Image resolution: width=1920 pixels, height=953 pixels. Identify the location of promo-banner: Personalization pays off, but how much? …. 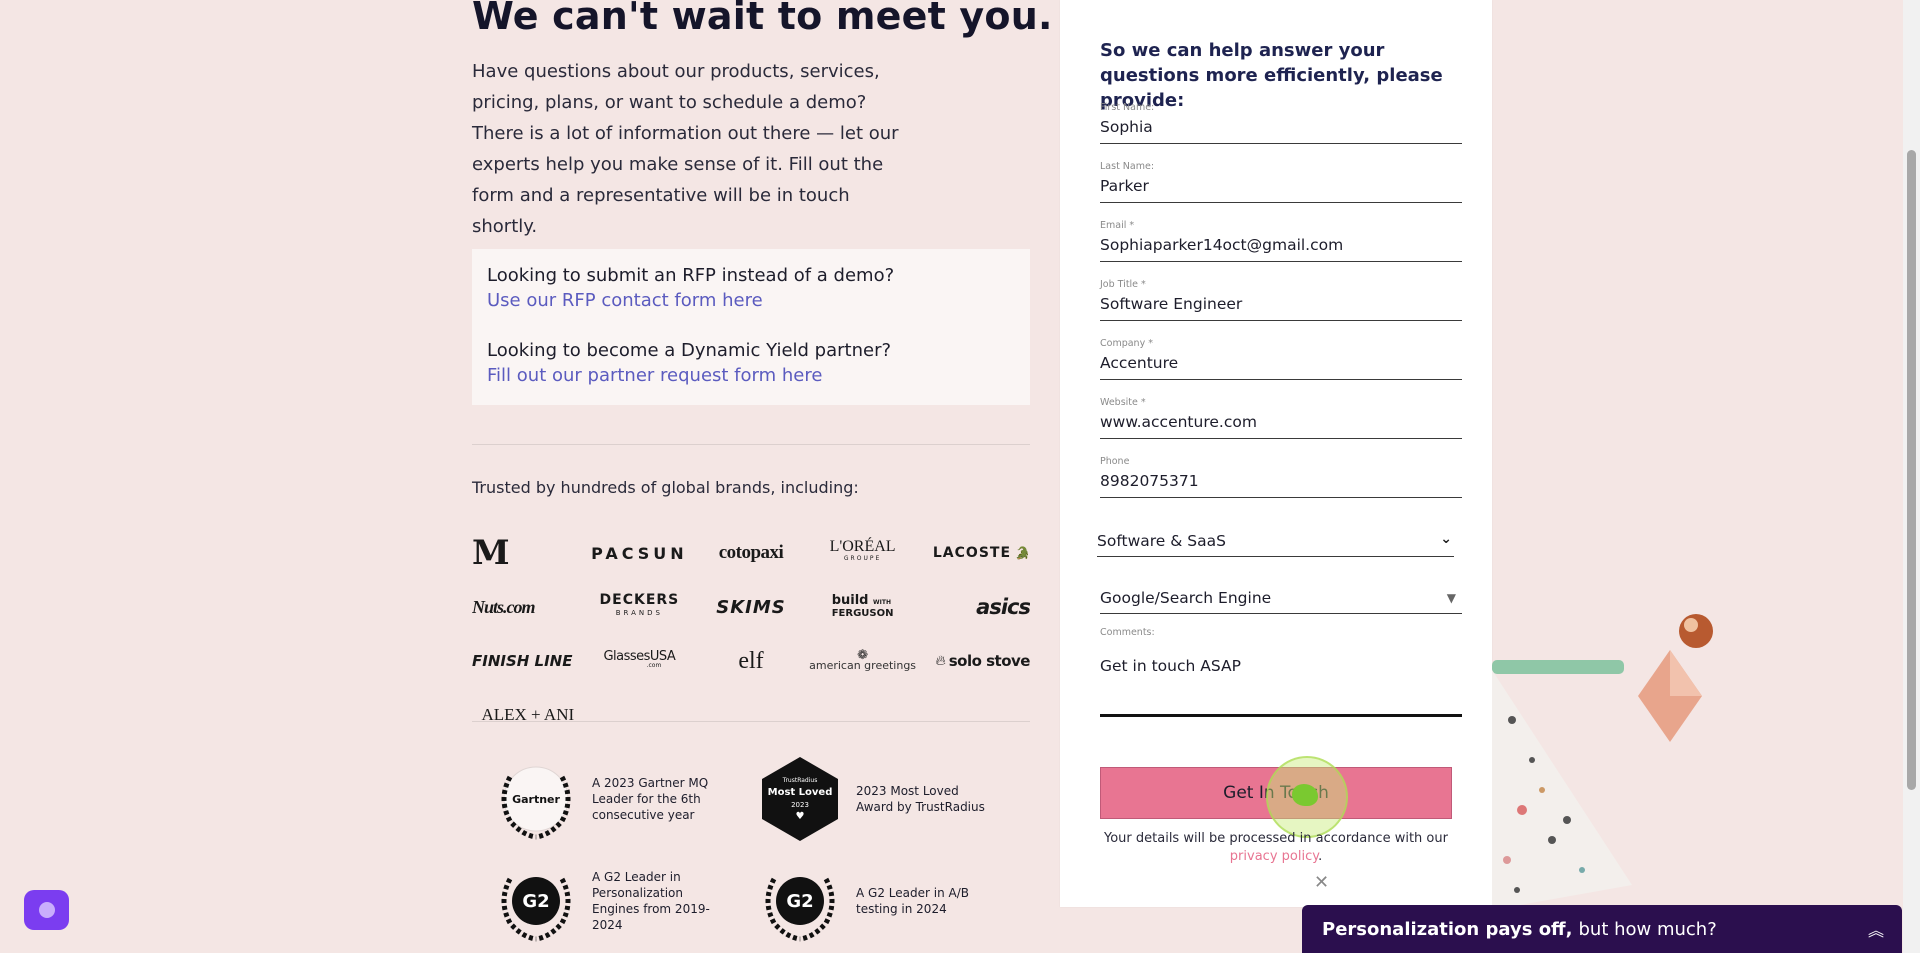
(1602, 929).